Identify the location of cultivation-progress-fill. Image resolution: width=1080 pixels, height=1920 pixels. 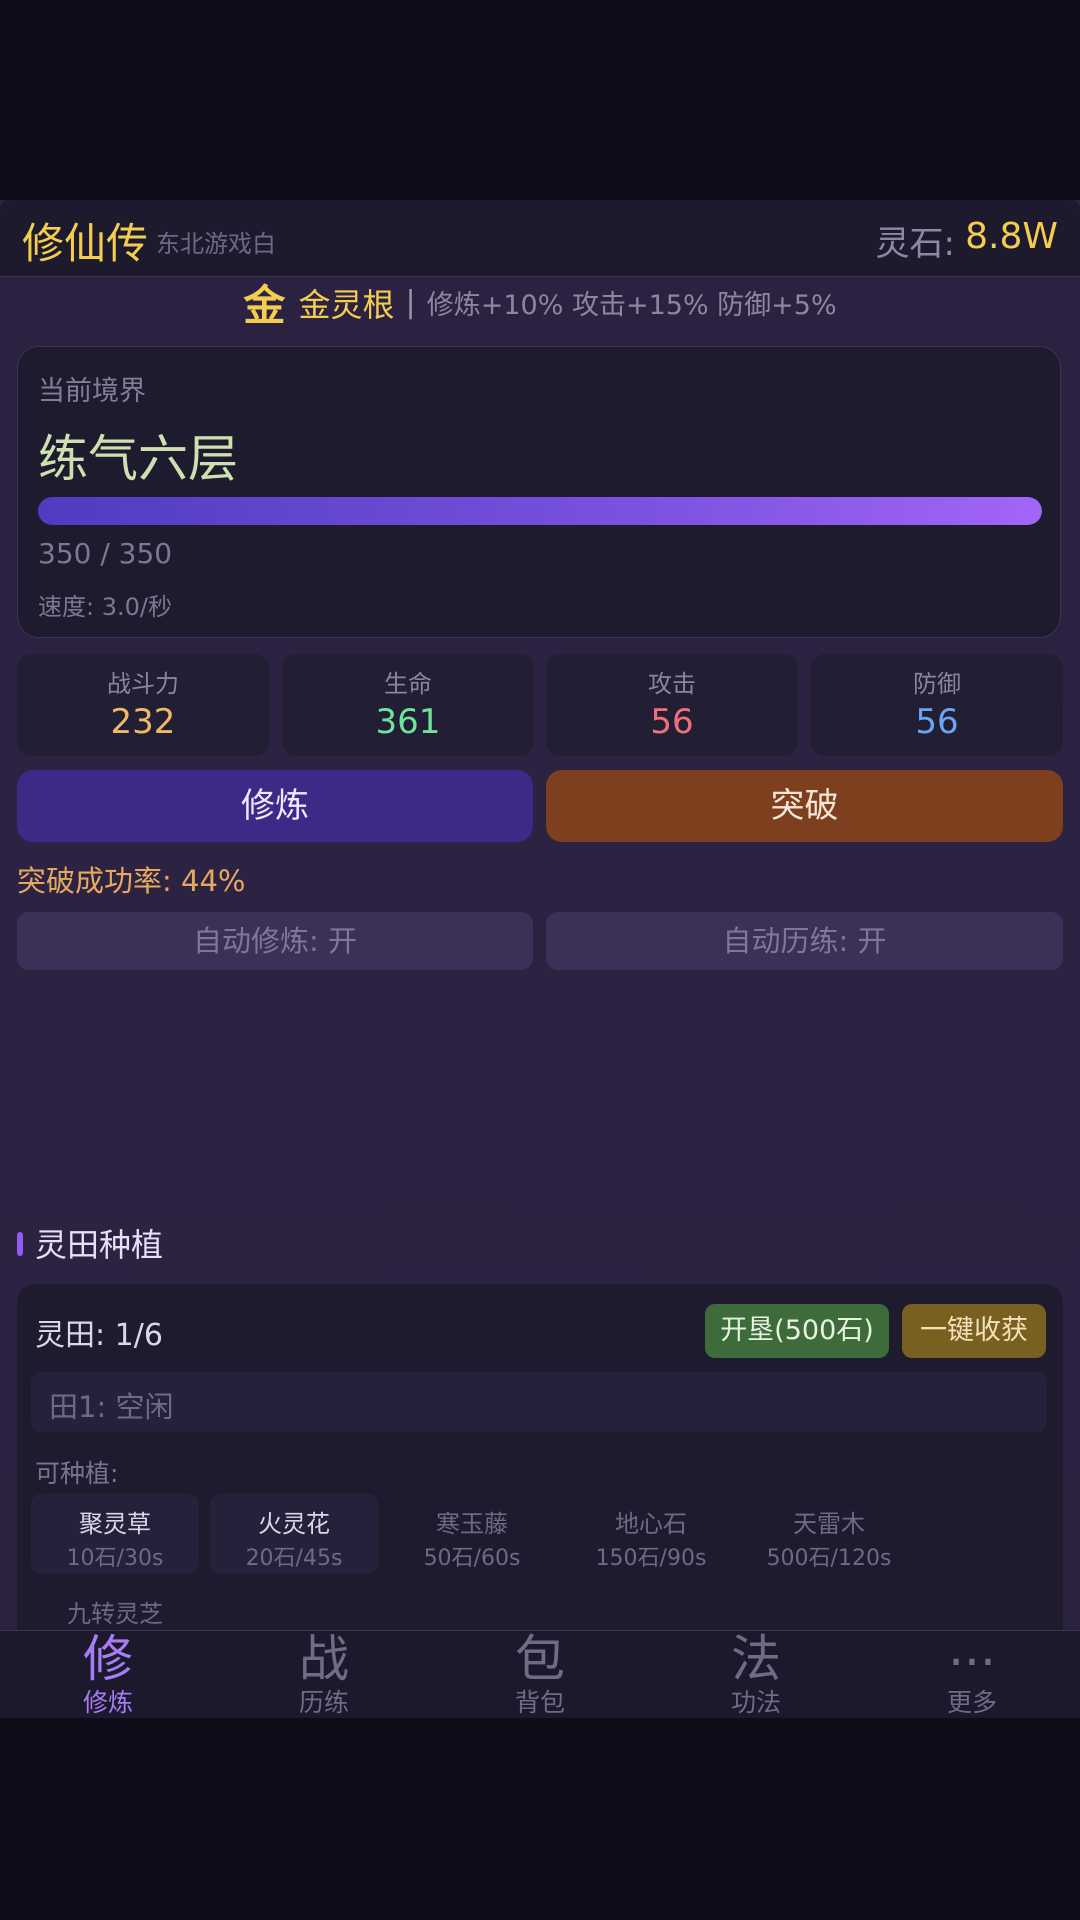
(540, 511).